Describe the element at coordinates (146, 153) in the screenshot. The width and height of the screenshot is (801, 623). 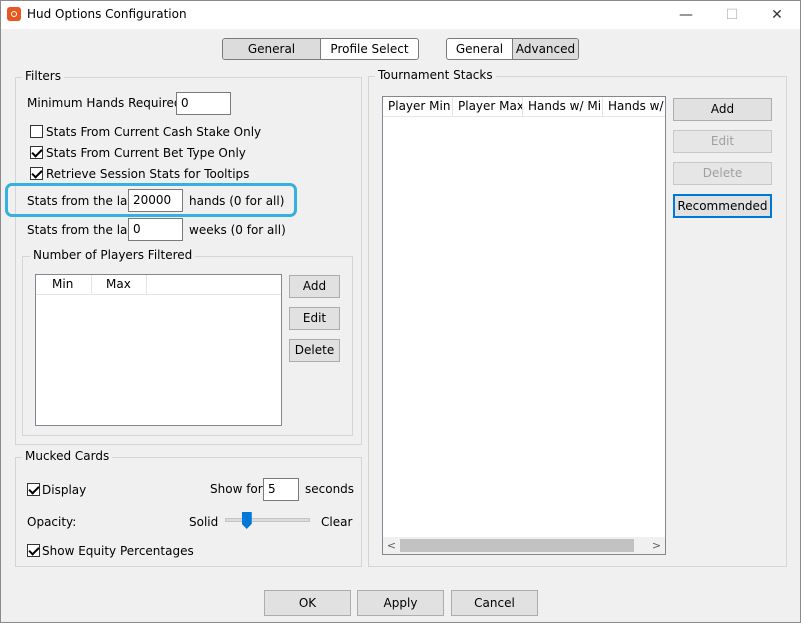
I see `bet-type-label: Stats From Current Bet Type Only` at that location.